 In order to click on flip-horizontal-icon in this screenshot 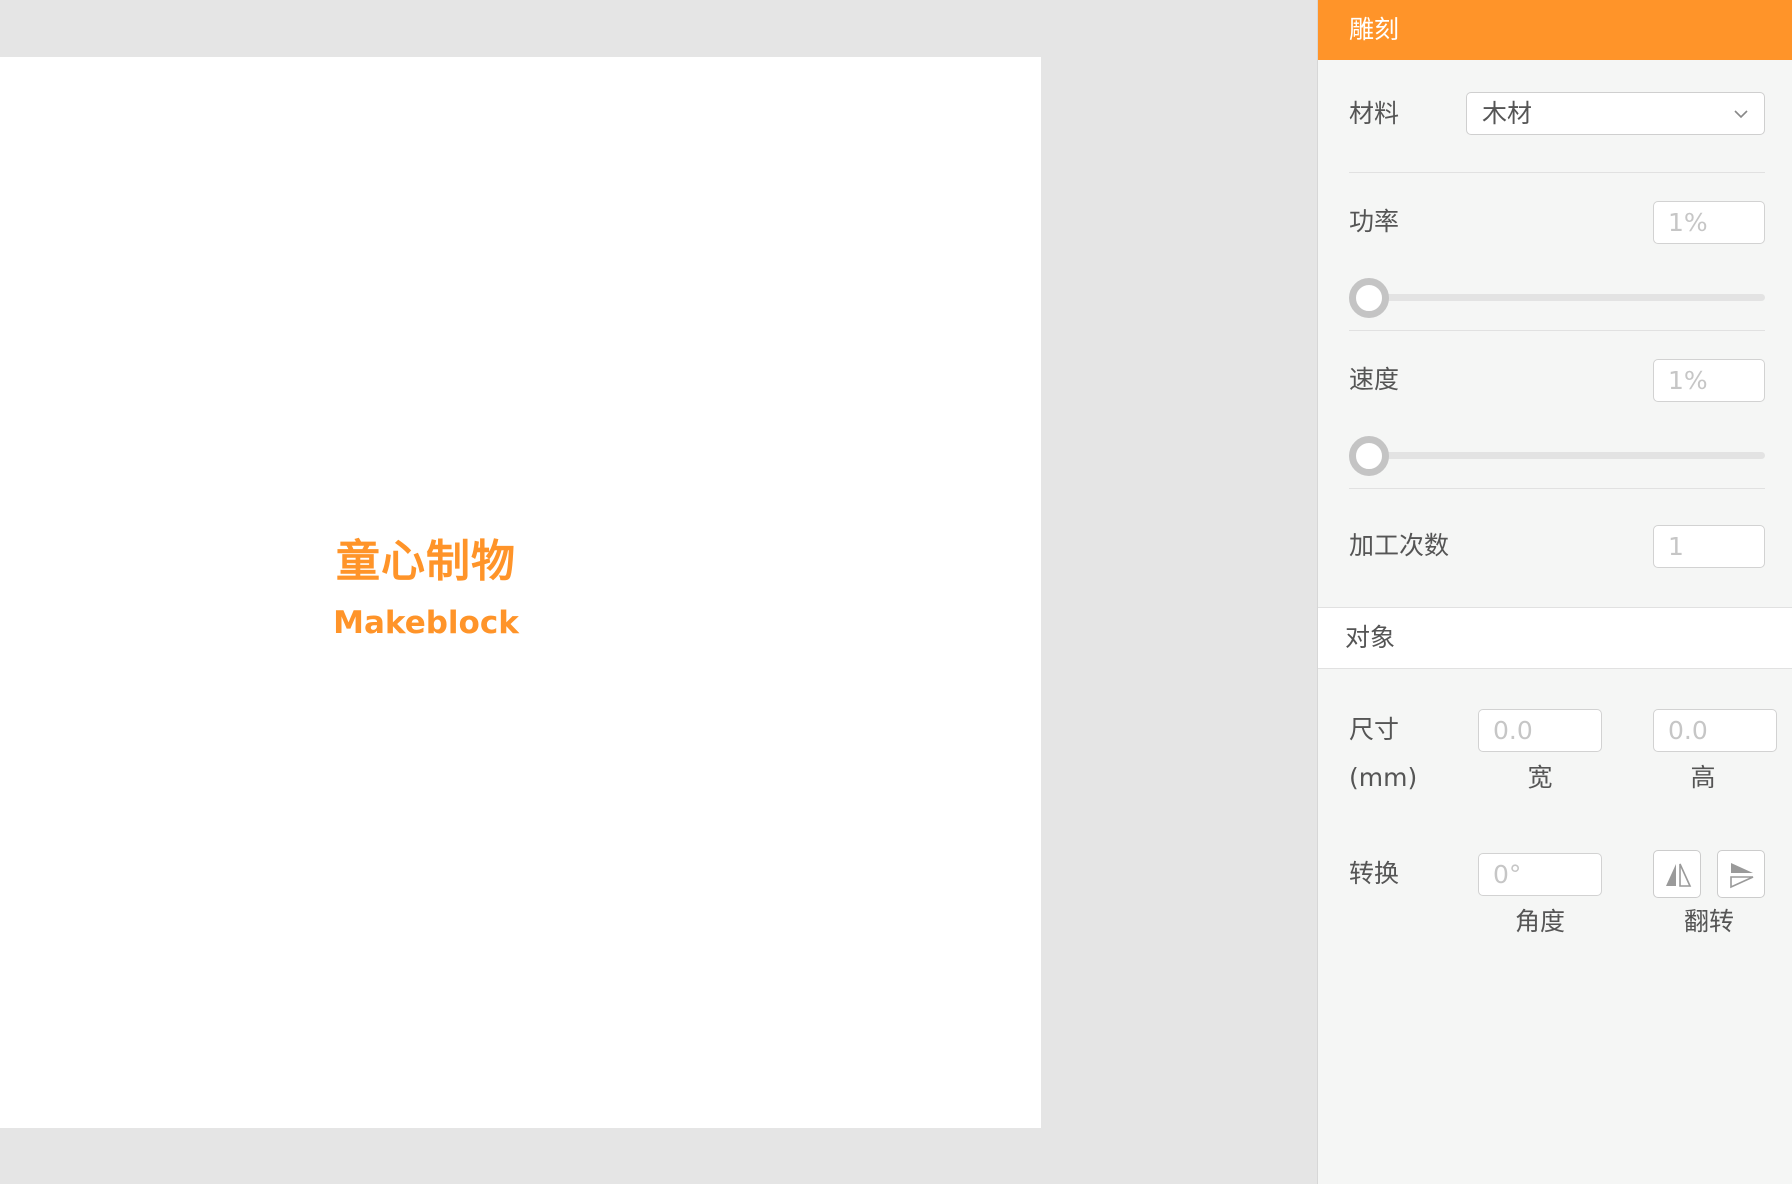, I will do `click(1679, 875)`.